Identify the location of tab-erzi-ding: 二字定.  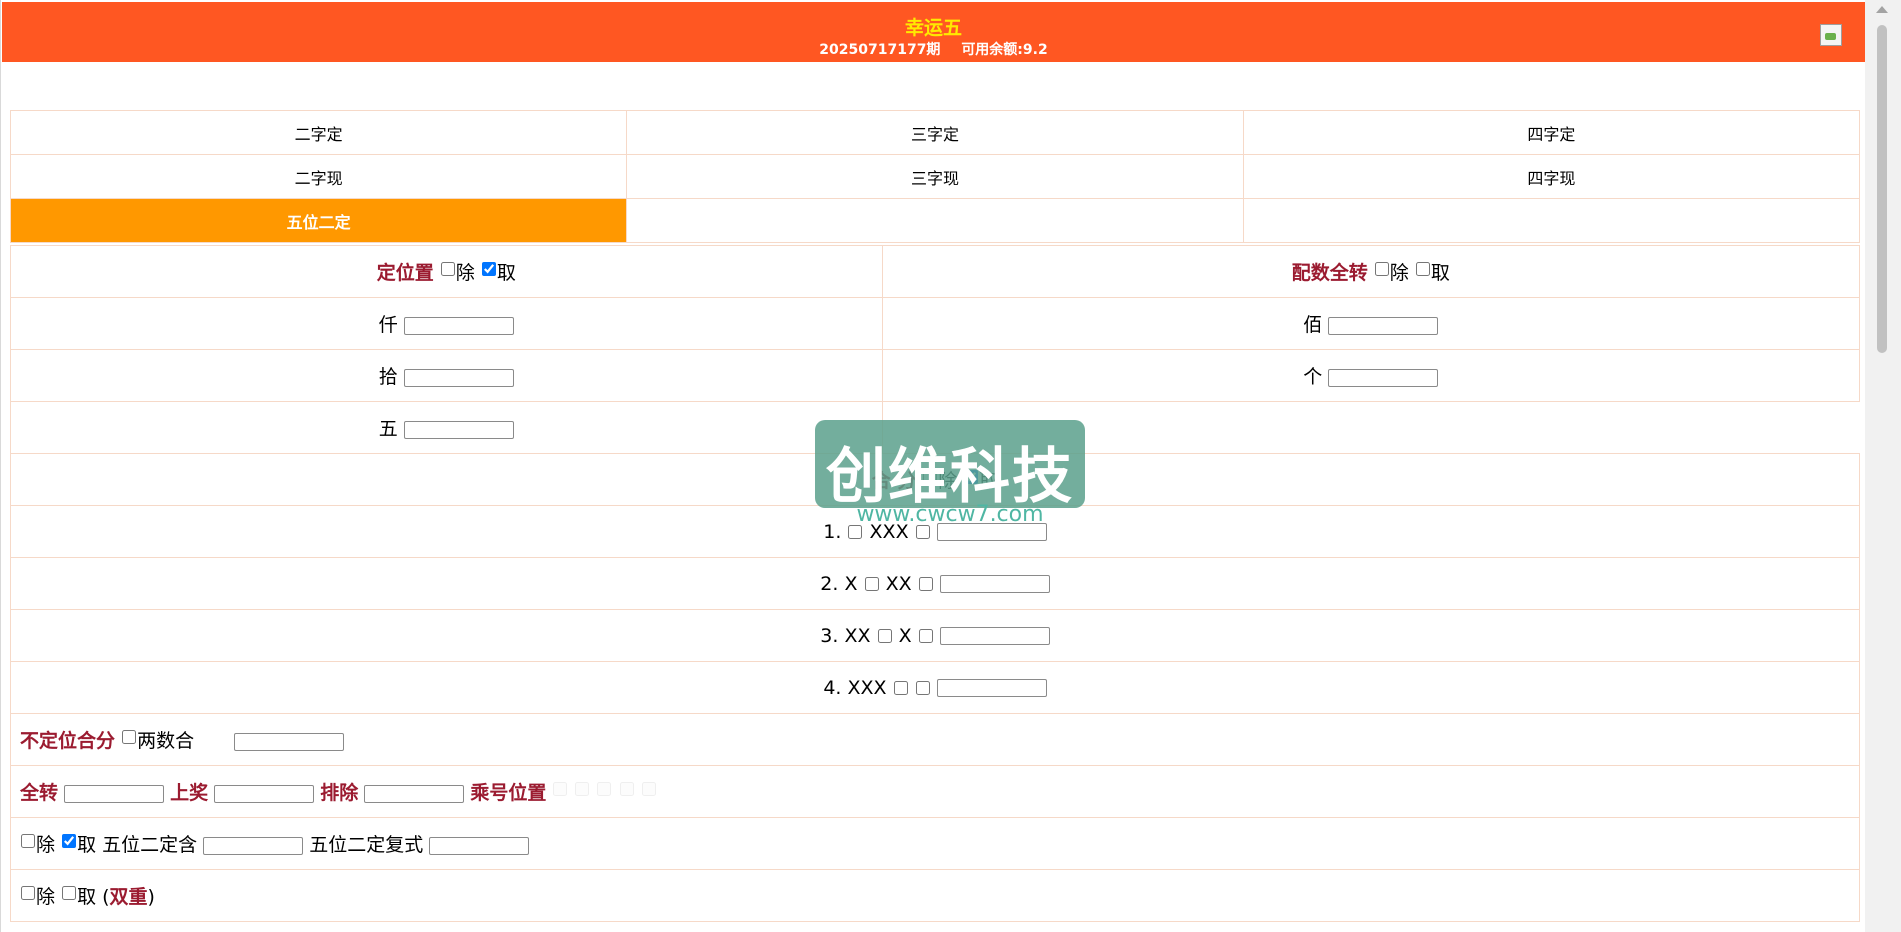
(318, 132).